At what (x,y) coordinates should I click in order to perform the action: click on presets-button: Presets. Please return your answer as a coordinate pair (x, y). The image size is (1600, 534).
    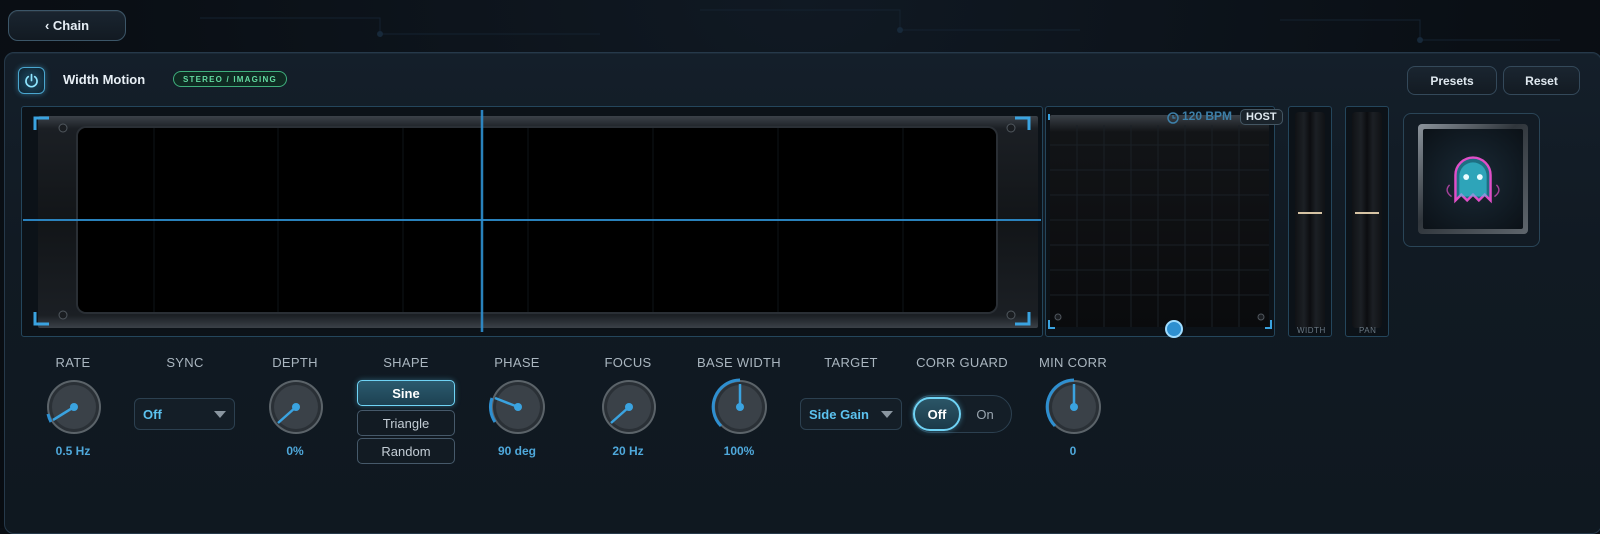
    Looking at the image, I should click on (1452, 80).